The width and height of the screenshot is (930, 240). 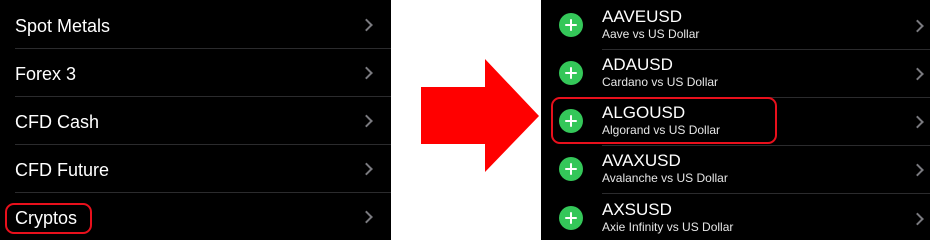 I want to click on category-item-cfd-cash: CFD Cash, so click(x=195, y=121).